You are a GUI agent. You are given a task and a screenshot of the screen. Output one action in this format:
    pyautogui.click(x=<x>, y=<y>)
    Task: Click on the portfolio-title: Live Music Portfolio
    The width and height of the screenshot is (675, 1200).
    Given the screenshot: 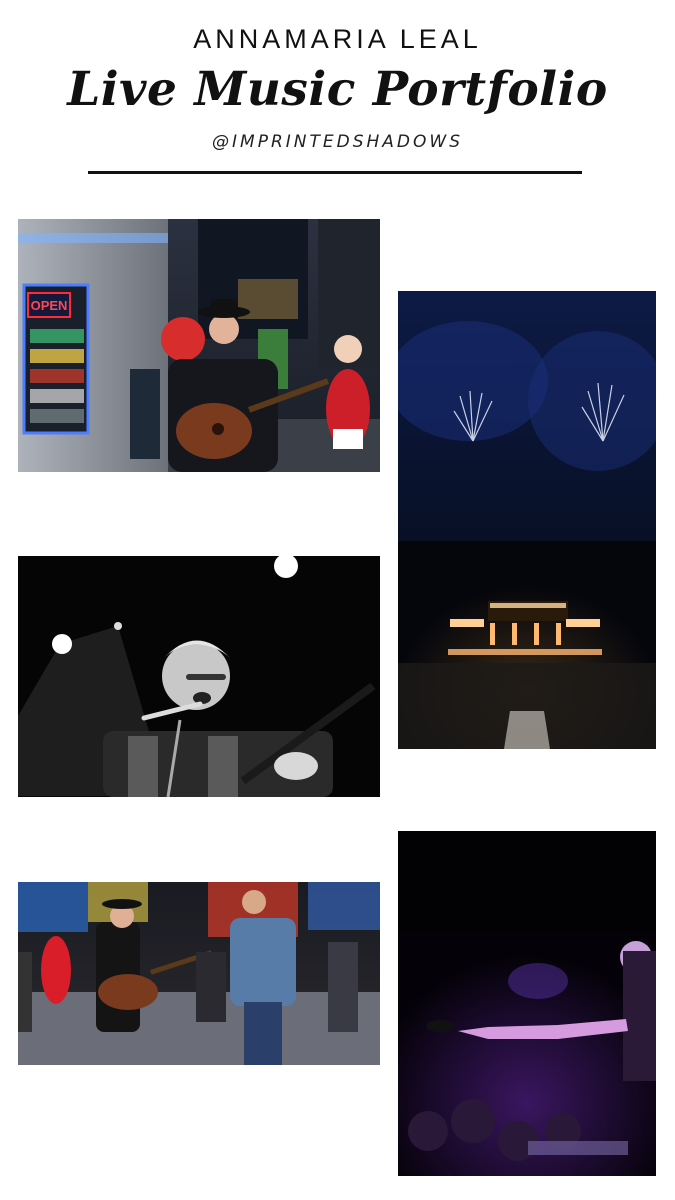 What is the action you would take?
    pyautogui.click(x=337, y=89)
    